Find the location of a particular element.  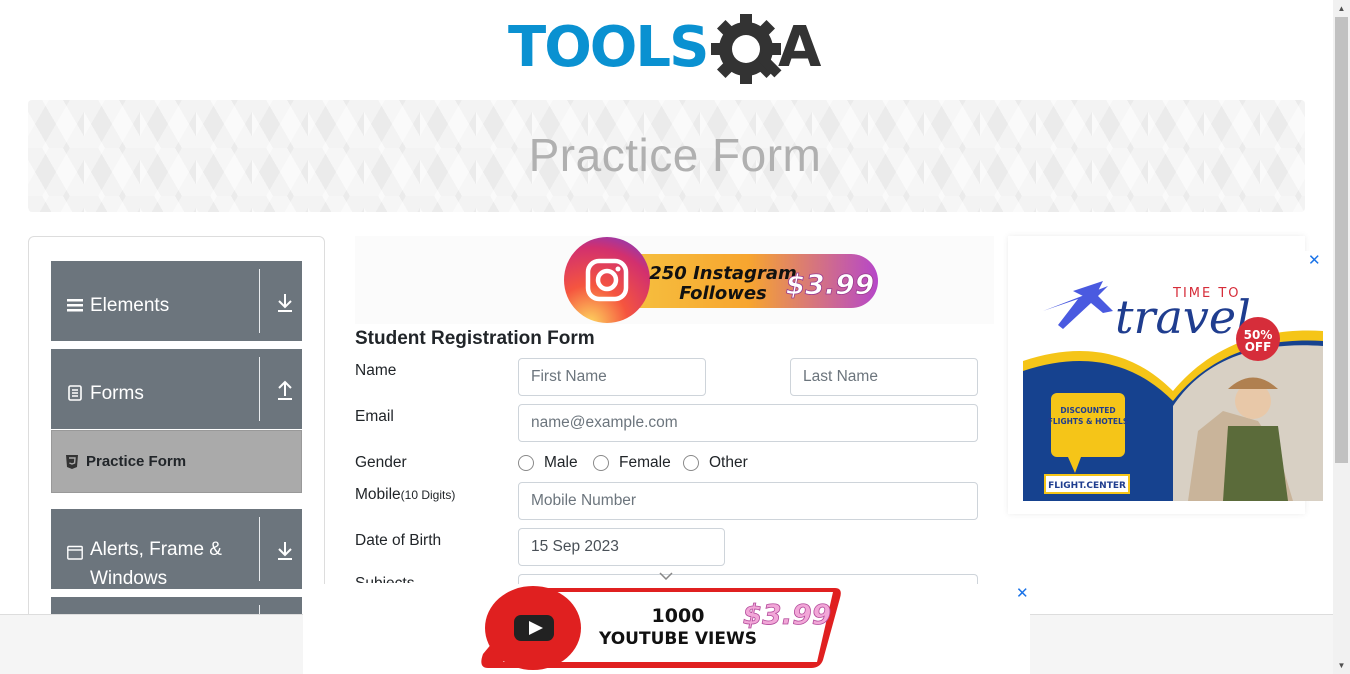

youtube-ad-graphic: 1000 YOUTUBE VIEWS $3.99 is located at coordinates (661, 628).